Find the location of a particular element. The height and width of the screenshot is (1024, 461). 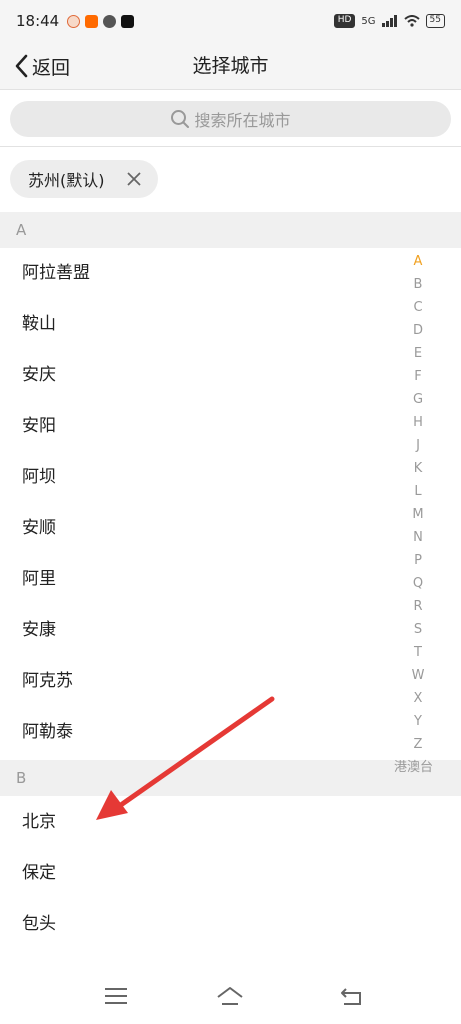

index-letter-g: G is located at coordinates (418, 399).